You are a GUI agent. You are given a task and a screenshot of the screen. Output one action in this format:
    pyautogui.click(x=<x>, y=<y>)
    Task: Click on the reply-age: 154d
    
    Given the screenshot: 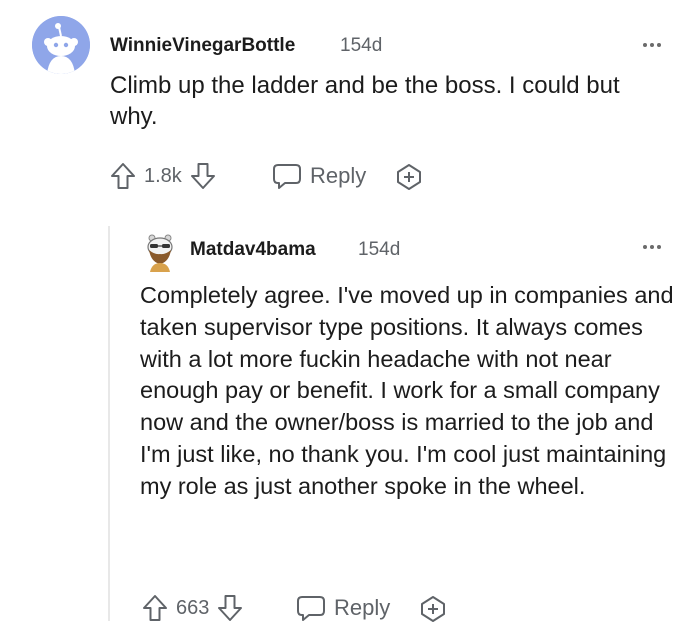 What is the action you would take?
    pyautogui.click(x=379, y=249)
    